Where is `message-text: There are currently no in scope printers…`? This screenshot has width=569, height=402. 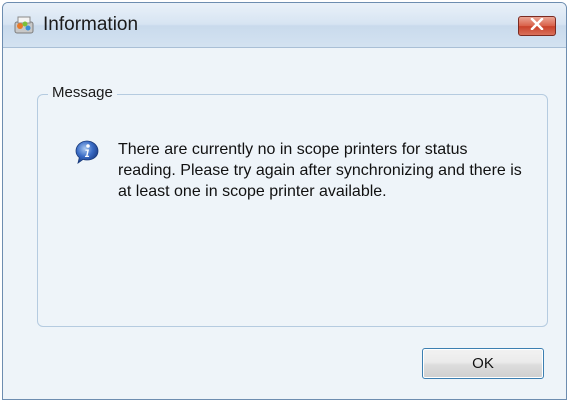
message-text: There are currently no in scope printers… is located at coordinates (320, 170).